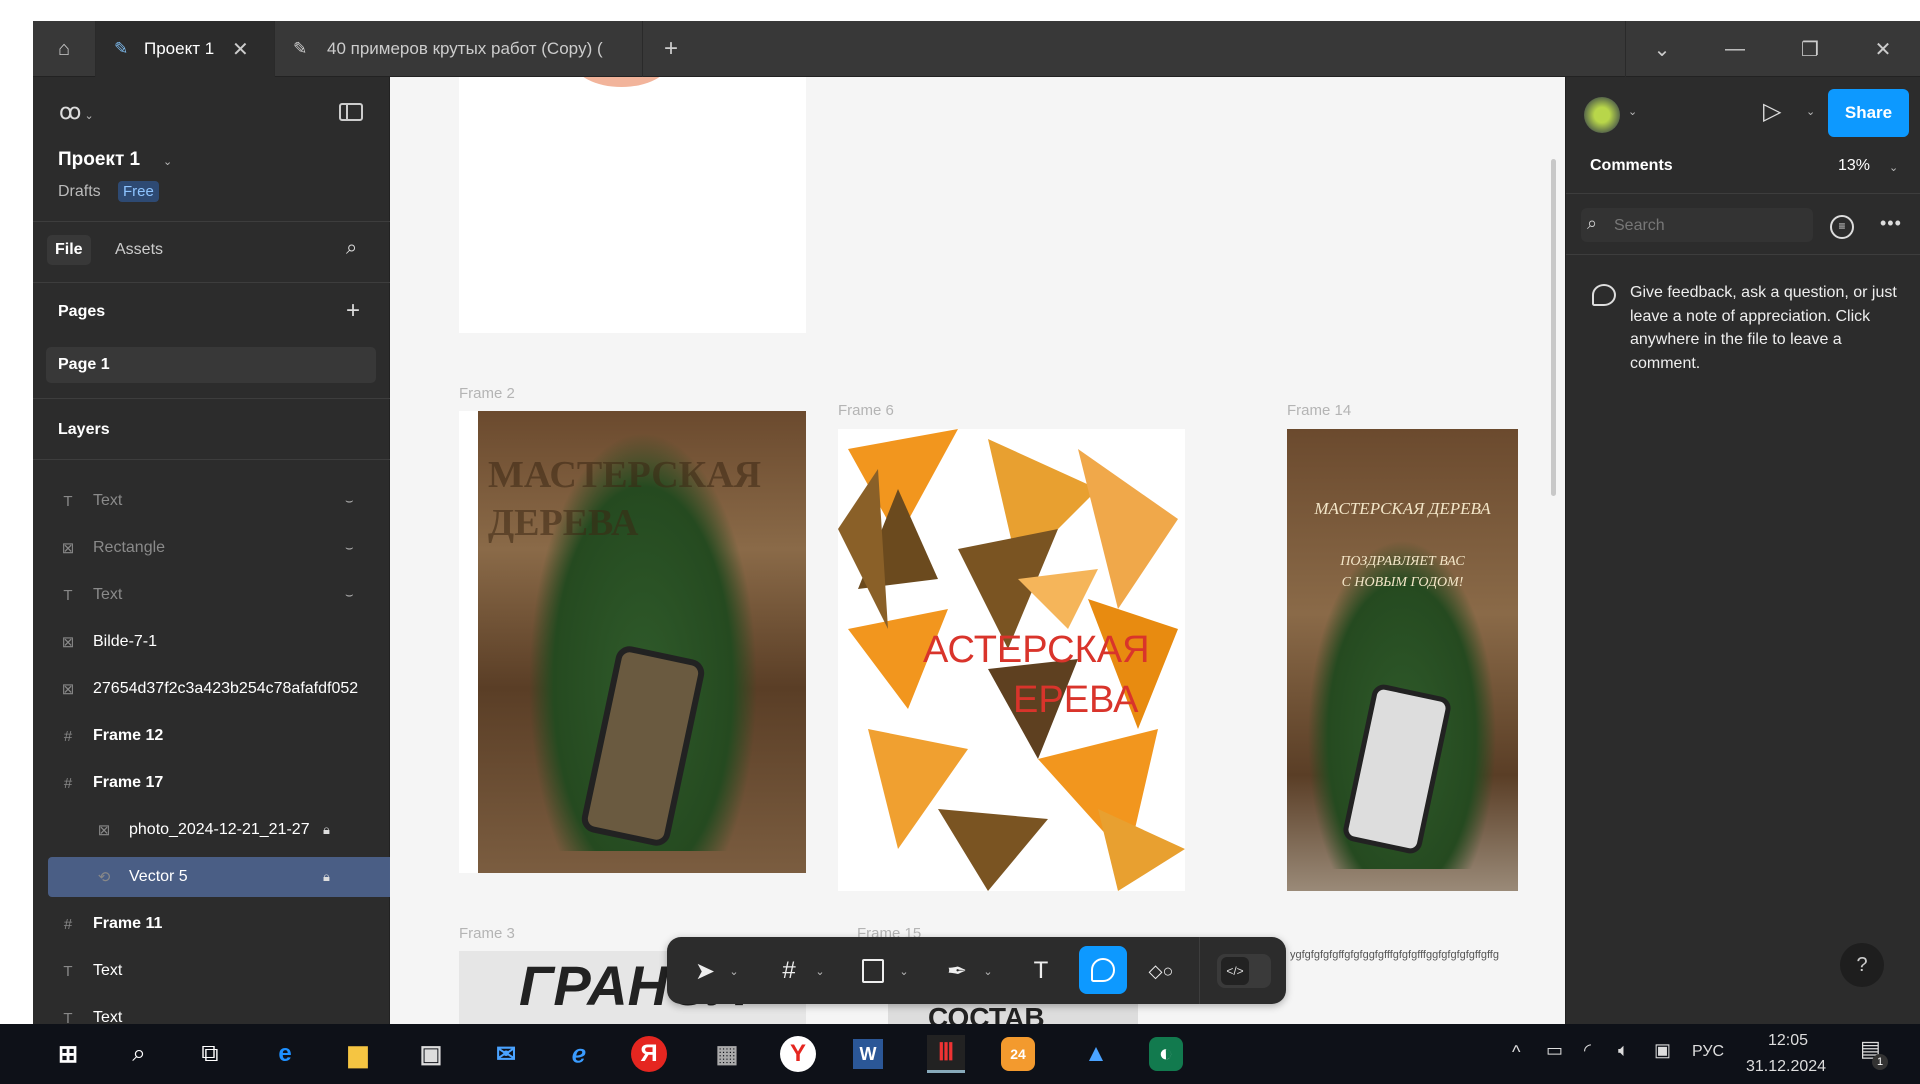 The image size is (1920, 1084). I want to click on figma-menu-button: ꝏ ⌄, so click(76, 112).